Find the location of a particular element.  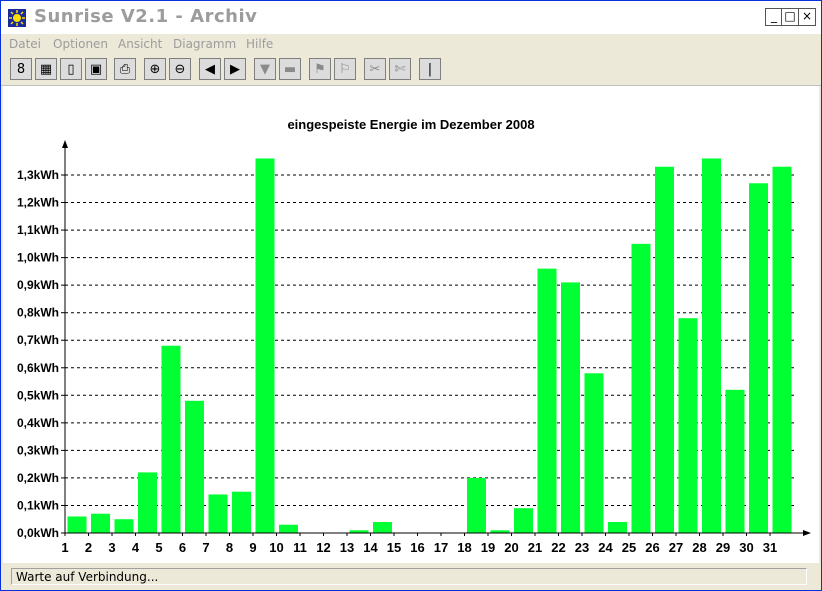

menu-datei: Datei is located at coordinates (25, 44).